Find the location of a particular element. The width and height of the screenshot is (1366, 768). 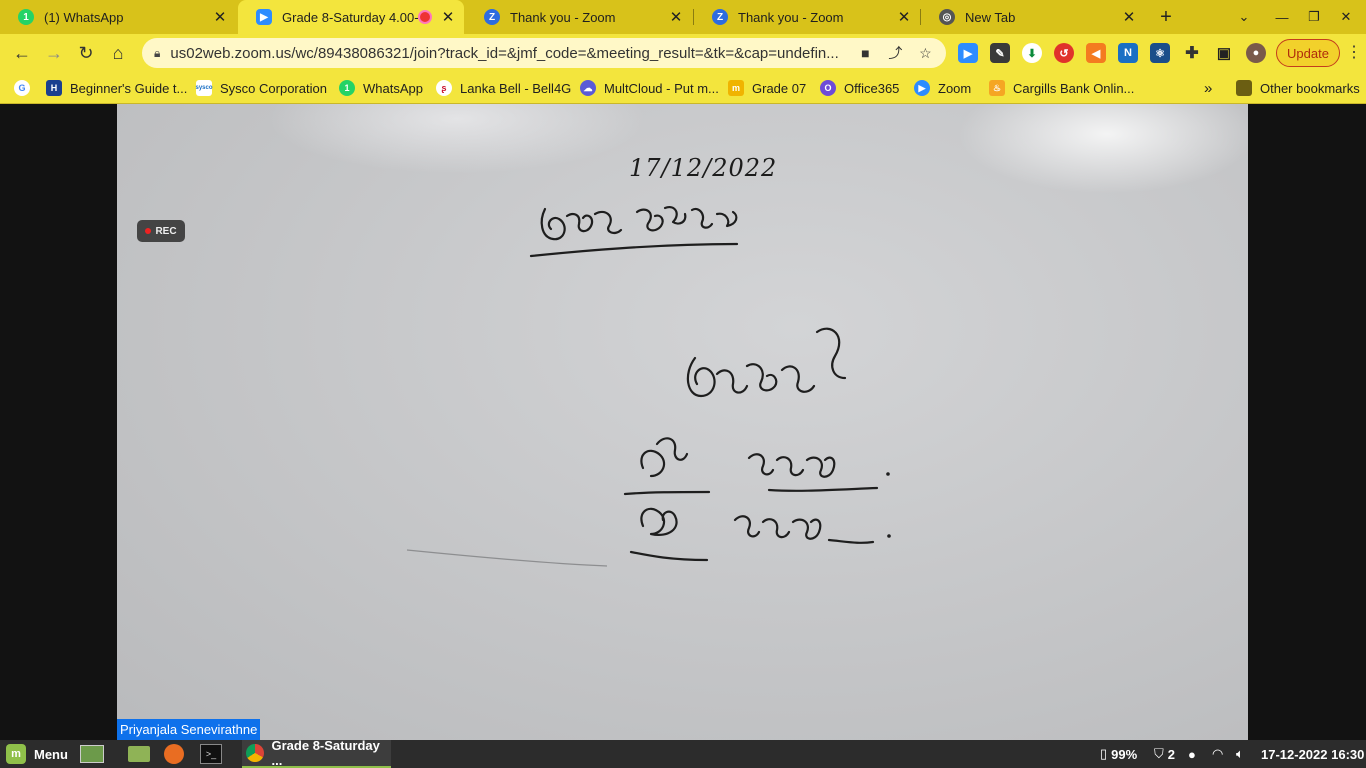

clock: 17-12-2022 16:30 is located at coordinates (1312, 754).